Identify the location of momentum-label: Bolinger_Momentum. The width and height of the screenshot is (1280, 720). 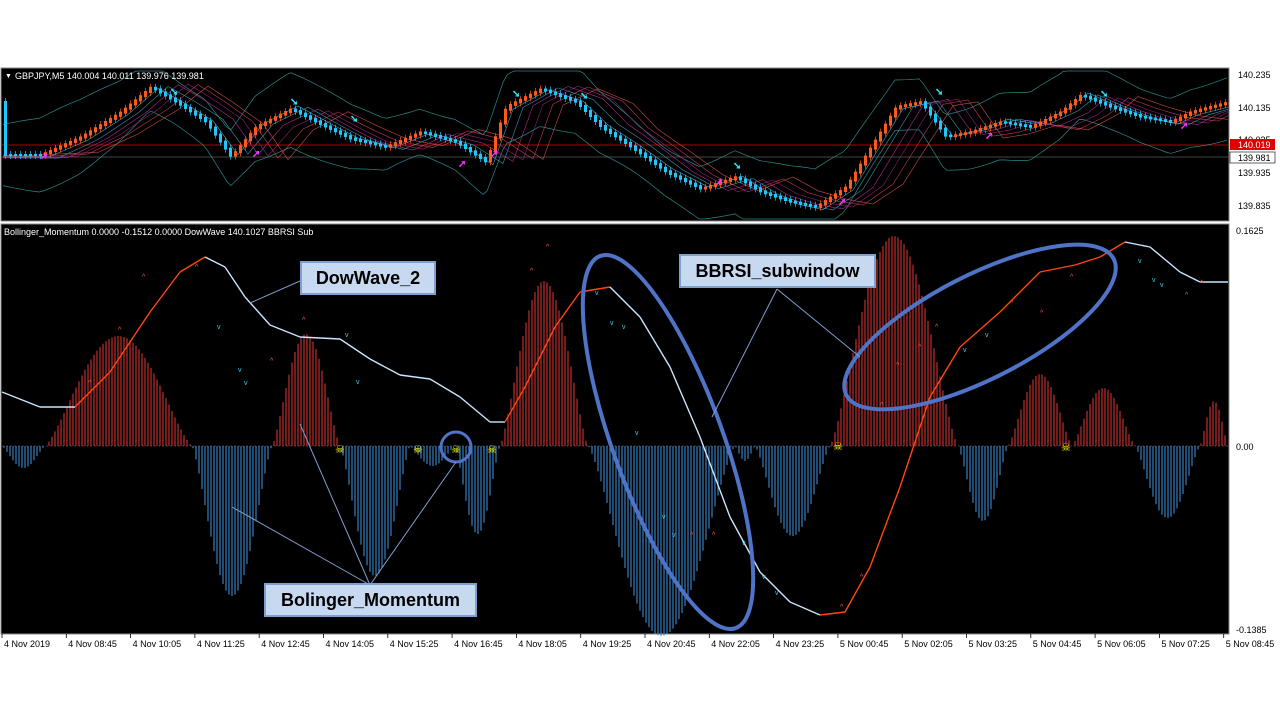
(370, 600).